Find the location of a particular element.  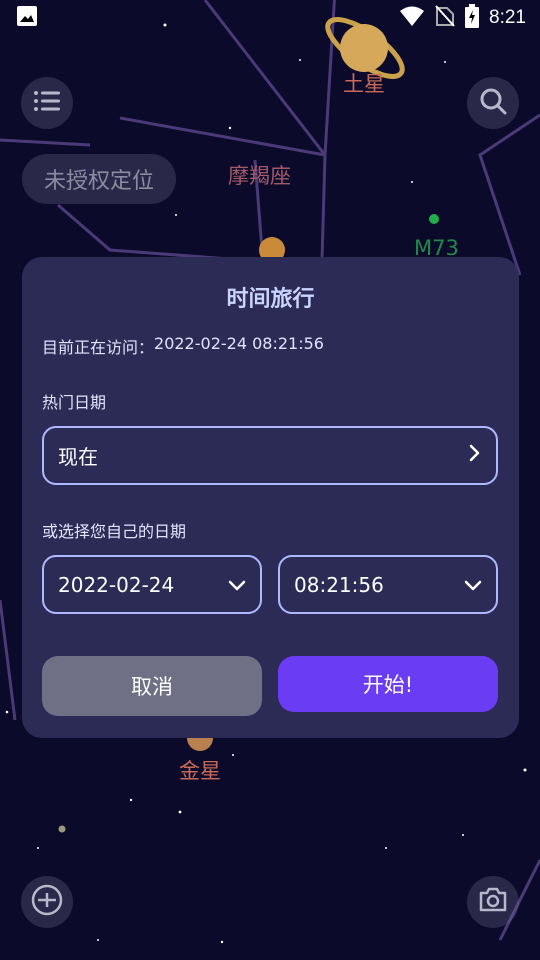

saturn-label: 土星 is located at coordinates (364, 84).